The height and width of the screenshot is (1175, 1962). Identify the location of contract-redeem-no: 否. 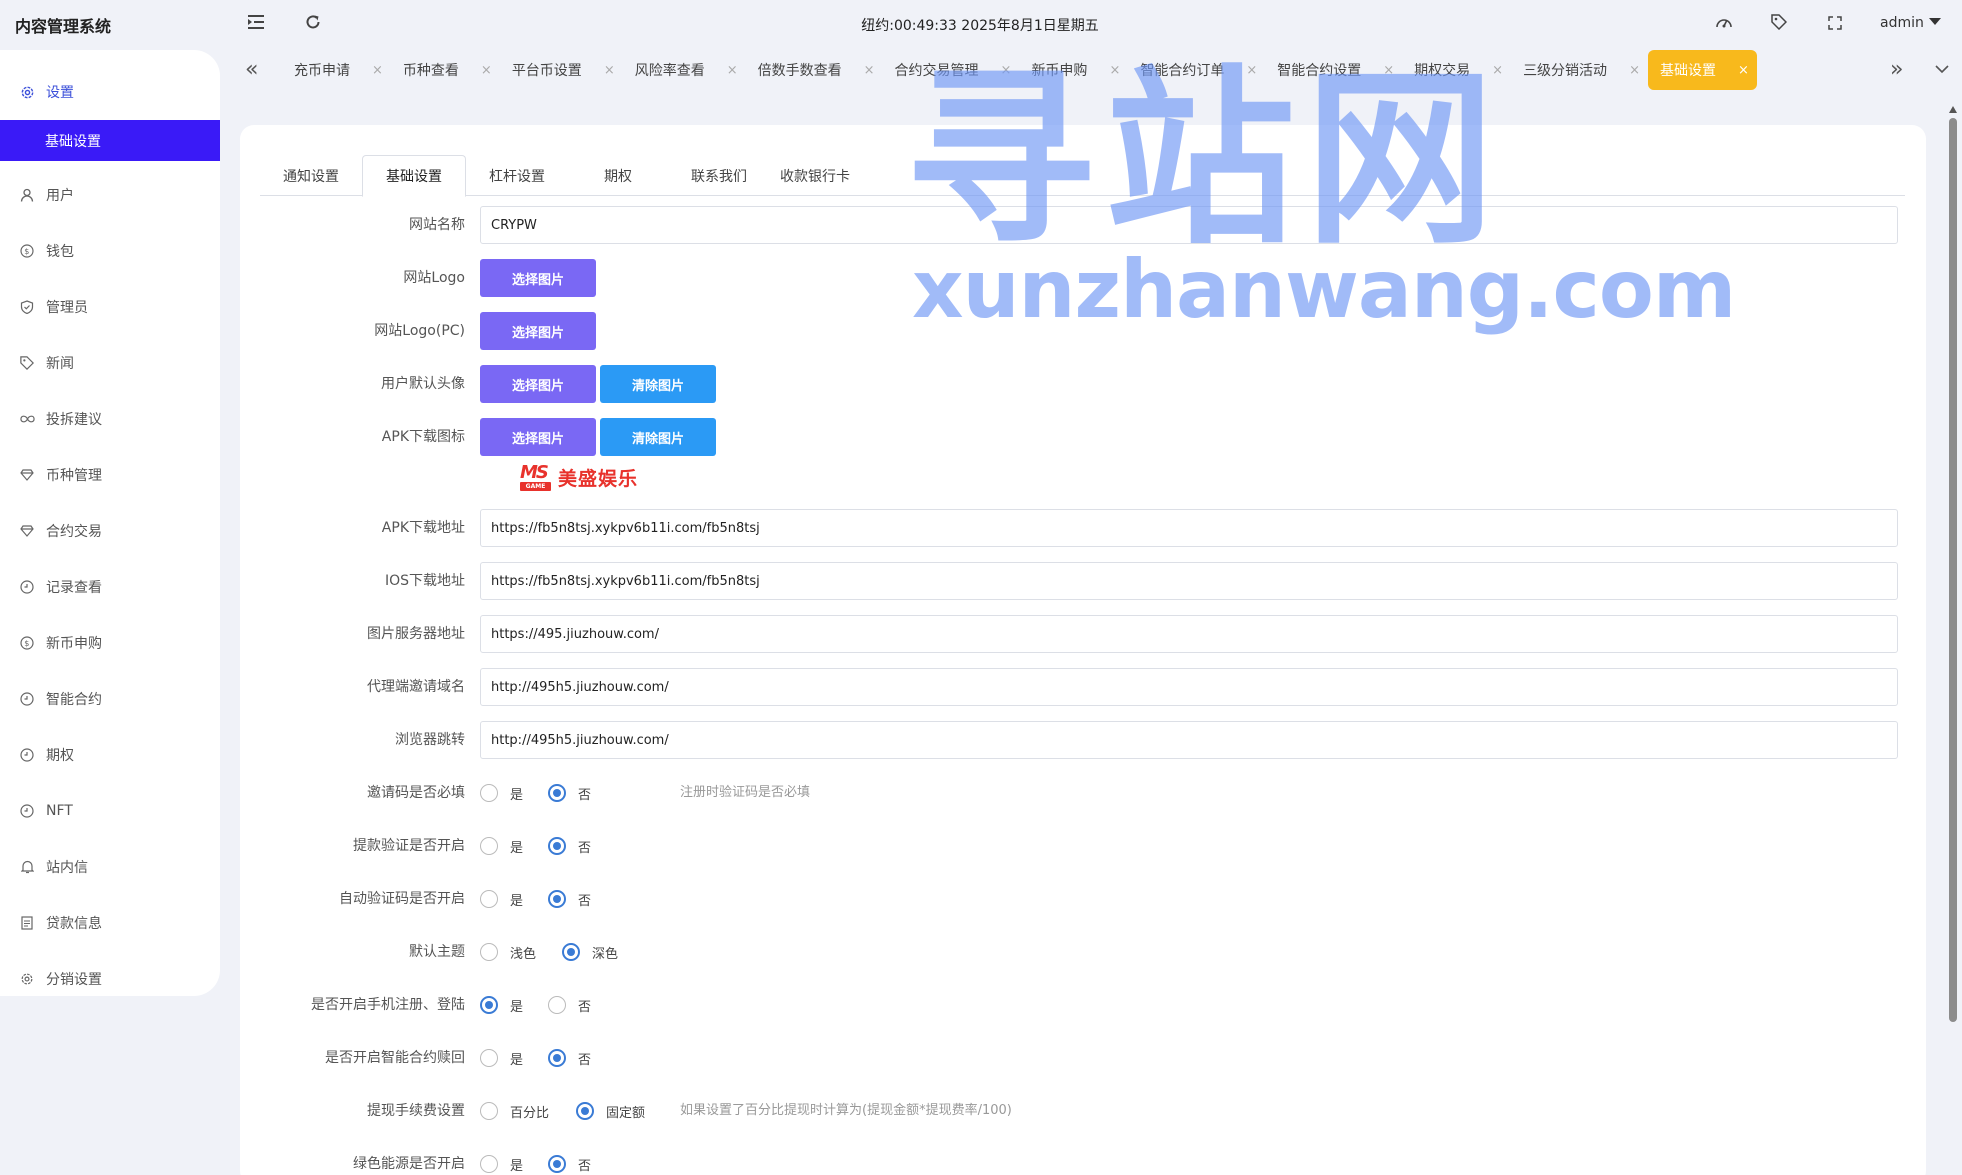
(569, 1058).